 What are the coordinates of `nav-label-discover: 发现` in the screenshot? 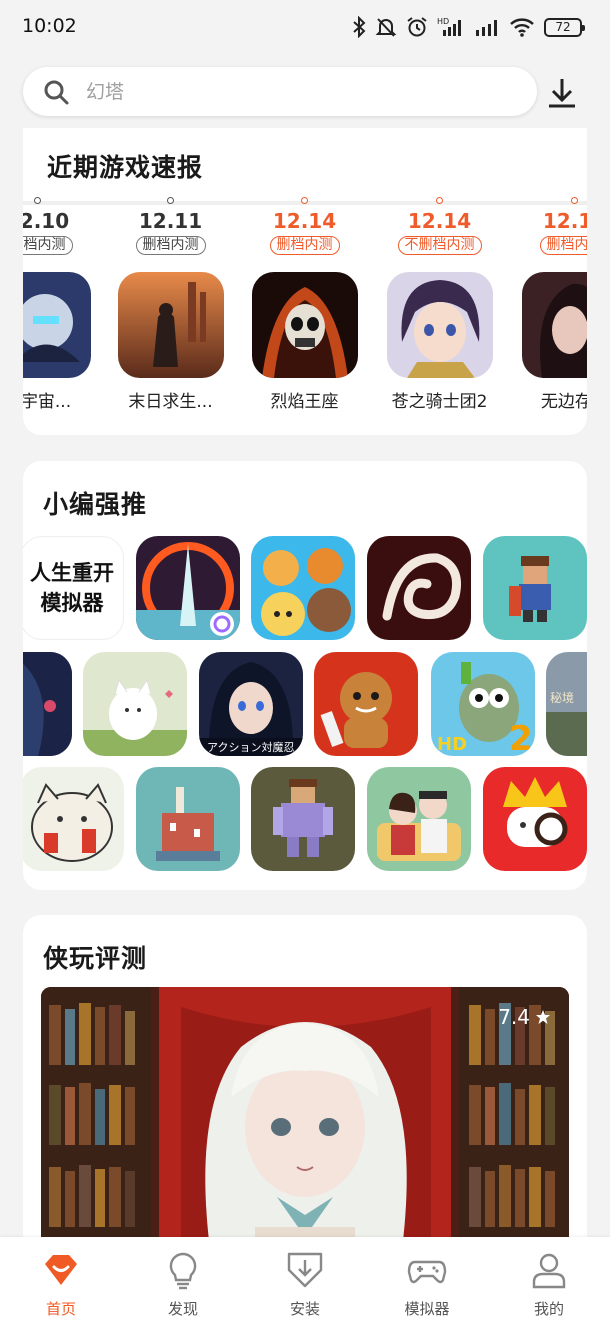 It's located at (182, 1309).